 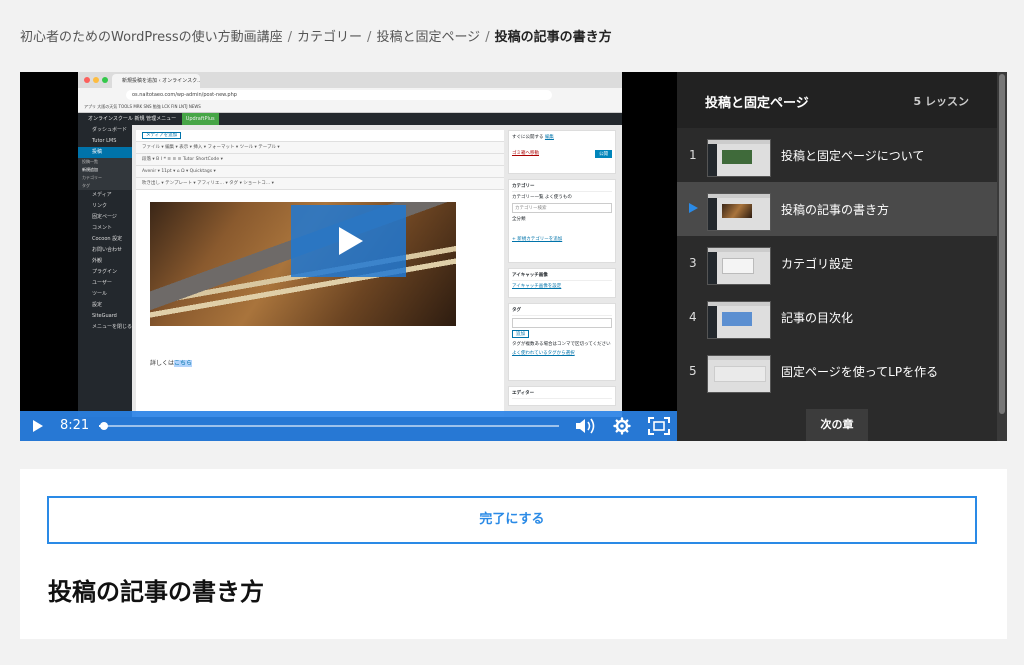 I want to click on playlist-item-label: 固定ページを使ってLPを作る, so click(x=860, y=372).